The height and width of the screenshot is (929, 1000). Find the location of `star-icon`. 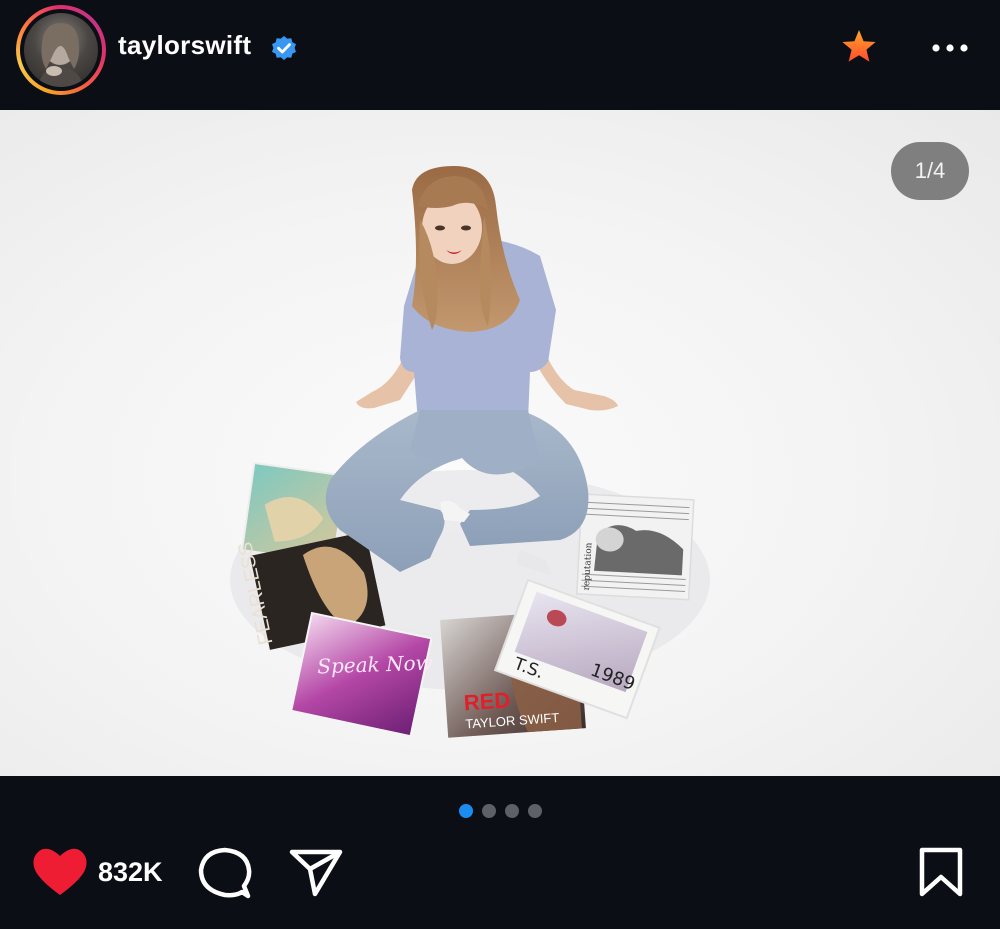

star-icon is located at coordinates (859, 47).